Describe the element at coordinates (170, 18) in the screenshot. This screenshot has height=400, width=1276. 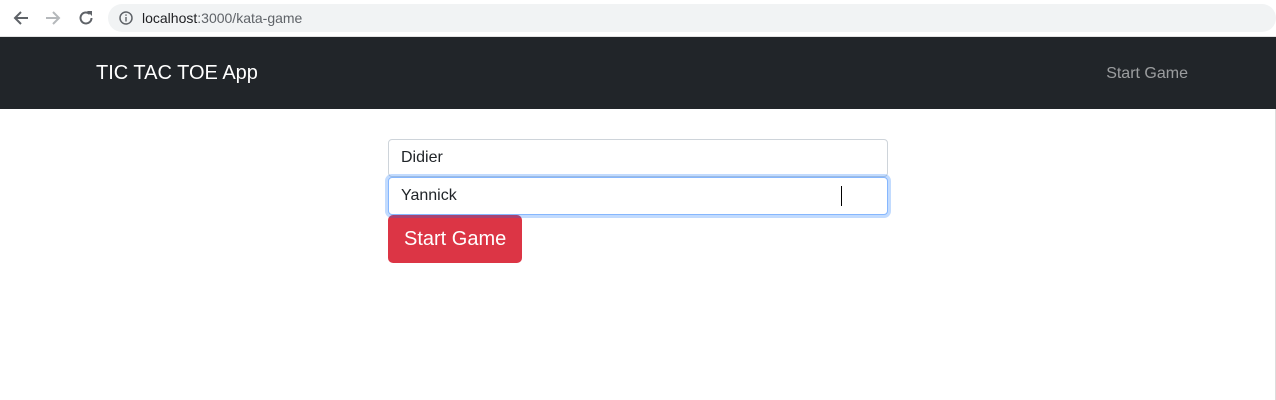
I see `url-host: localhost` at that location.